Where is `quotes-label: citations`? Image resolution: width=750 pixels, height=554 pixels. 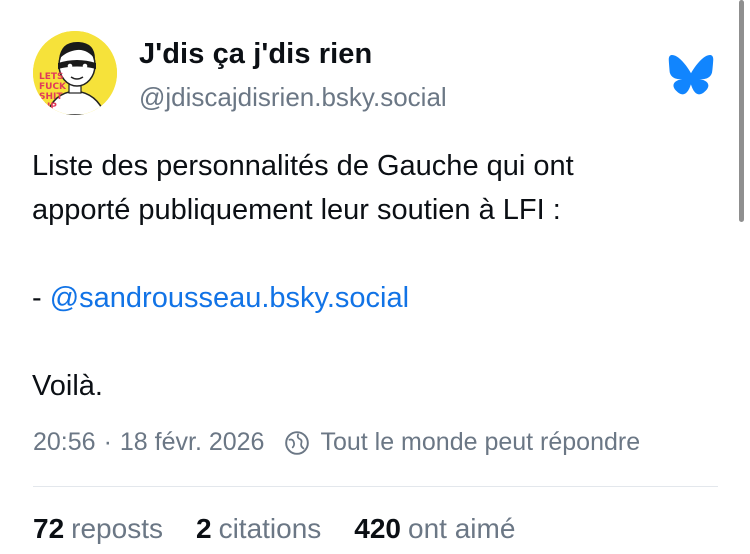
quotes-label: citations is located at coordinates (270, 528).